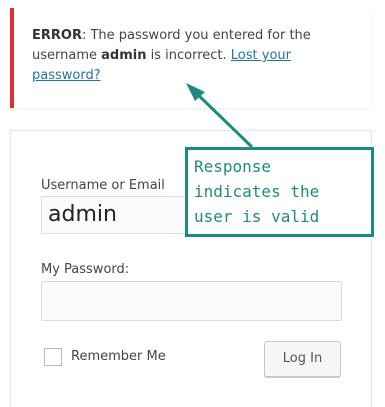  Describe the element at coordinates (53, 357) in the screenshot. I see `remember-me-checkbox` at that location.